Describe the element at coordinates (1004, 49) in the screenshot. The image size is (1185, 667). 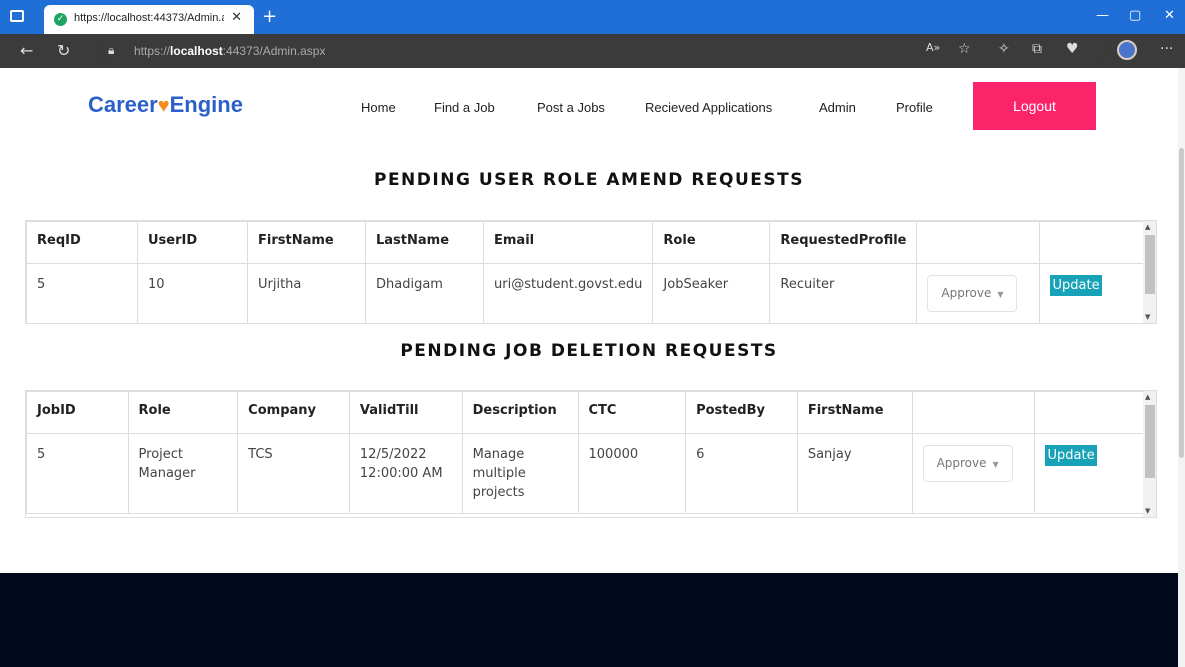
I see `favorites-icon: ✧` at that location.